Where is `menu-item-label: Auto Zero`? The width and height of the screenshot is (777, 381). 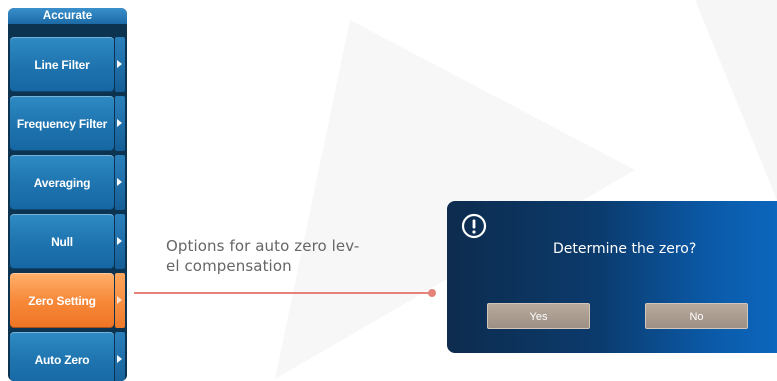 menu-item-label: Auto Zero is located at coordinates (62, 356).